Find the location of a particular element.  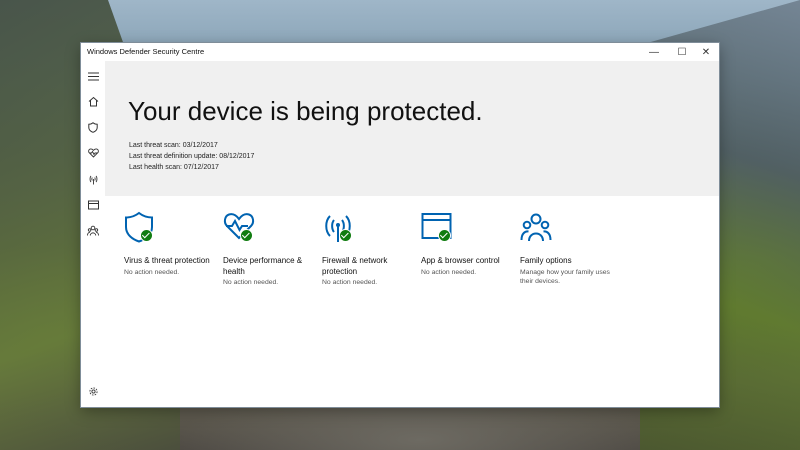

hamburger-menu-icon is located at coordinates (93, 76).